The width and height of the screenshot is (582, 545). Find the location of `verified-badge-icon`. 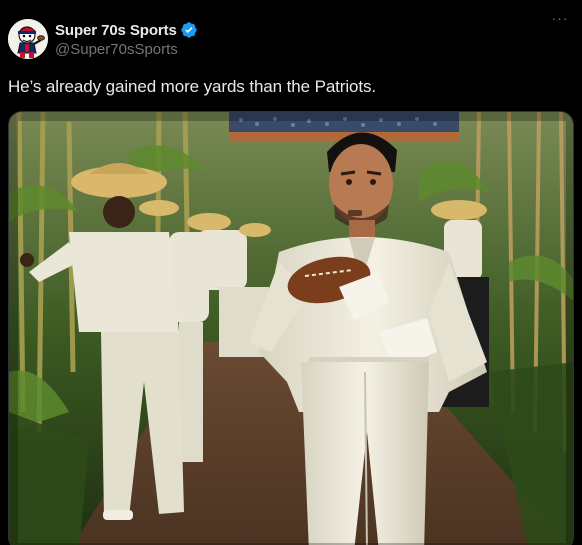

verified-badge-icon is located at coordinates (189, 30).